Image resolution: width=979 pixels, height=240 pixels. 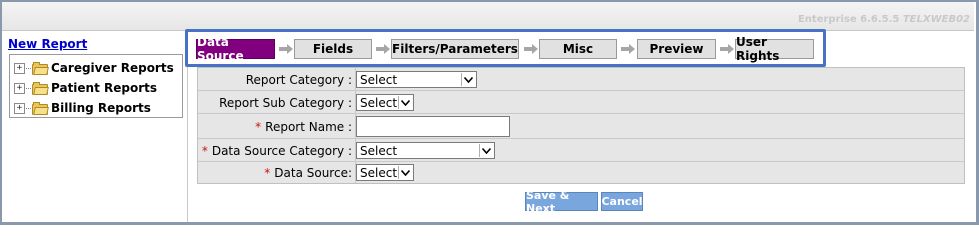 What do you see at coordinates (101, 108) in the screenshot?
I see `tree-item-label: Billing Reports` at bounding box center [101, 108].